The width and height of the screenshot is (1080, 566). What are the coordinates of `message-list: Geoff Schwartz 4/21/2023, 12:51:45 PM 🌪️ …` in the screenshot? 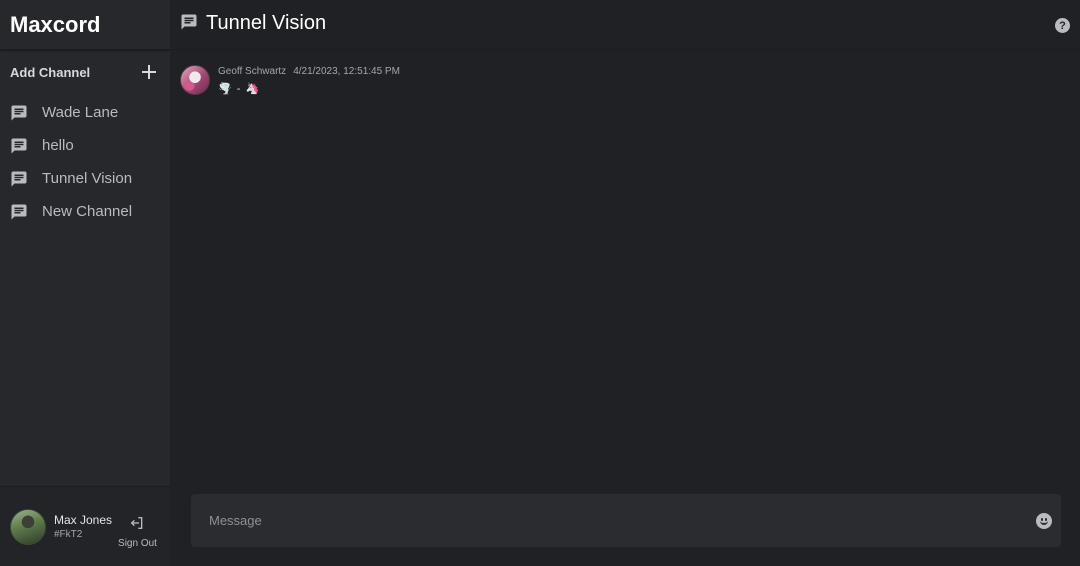 It's located at (625, 72).